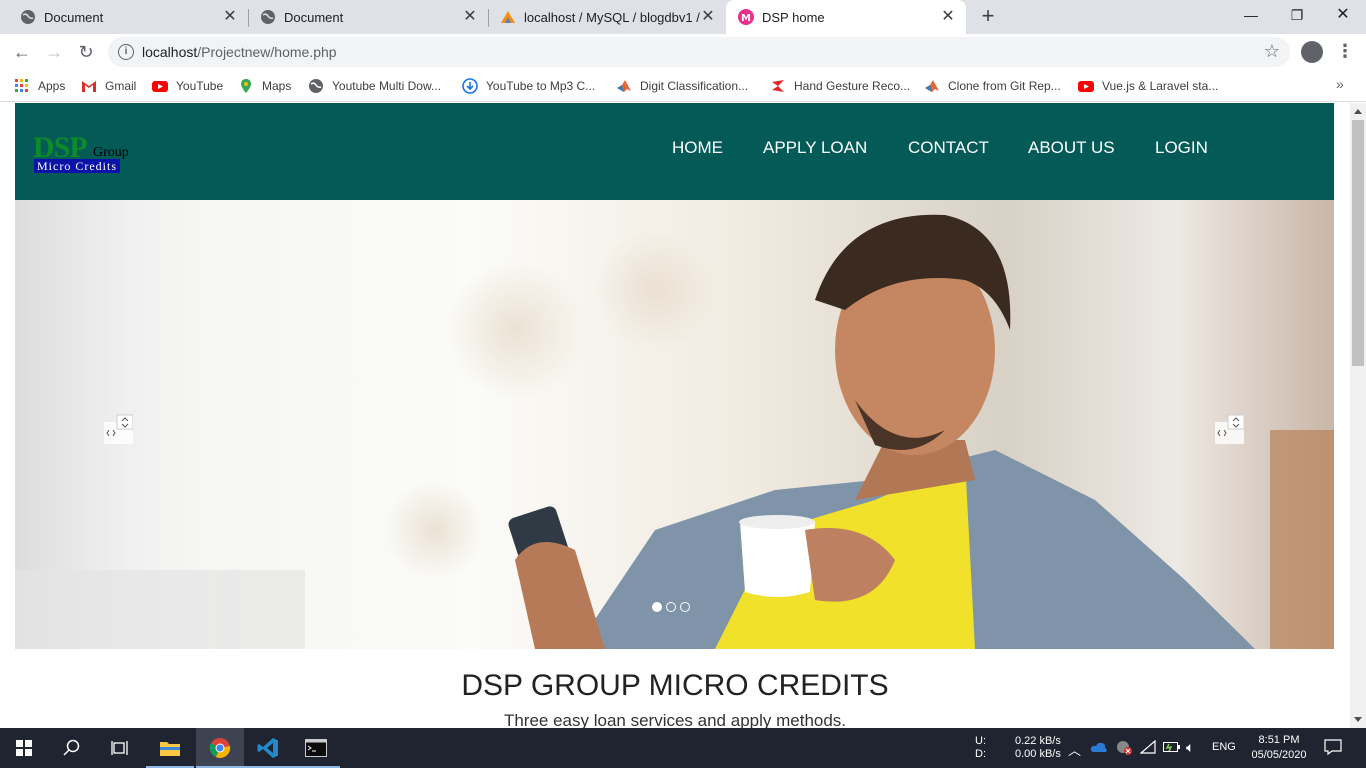 The image size is (1366, 781). Describe the element at coordinates (815, 148) in the screenshot. I see `nav-apply-loan: APPLY LOAN` at that location.